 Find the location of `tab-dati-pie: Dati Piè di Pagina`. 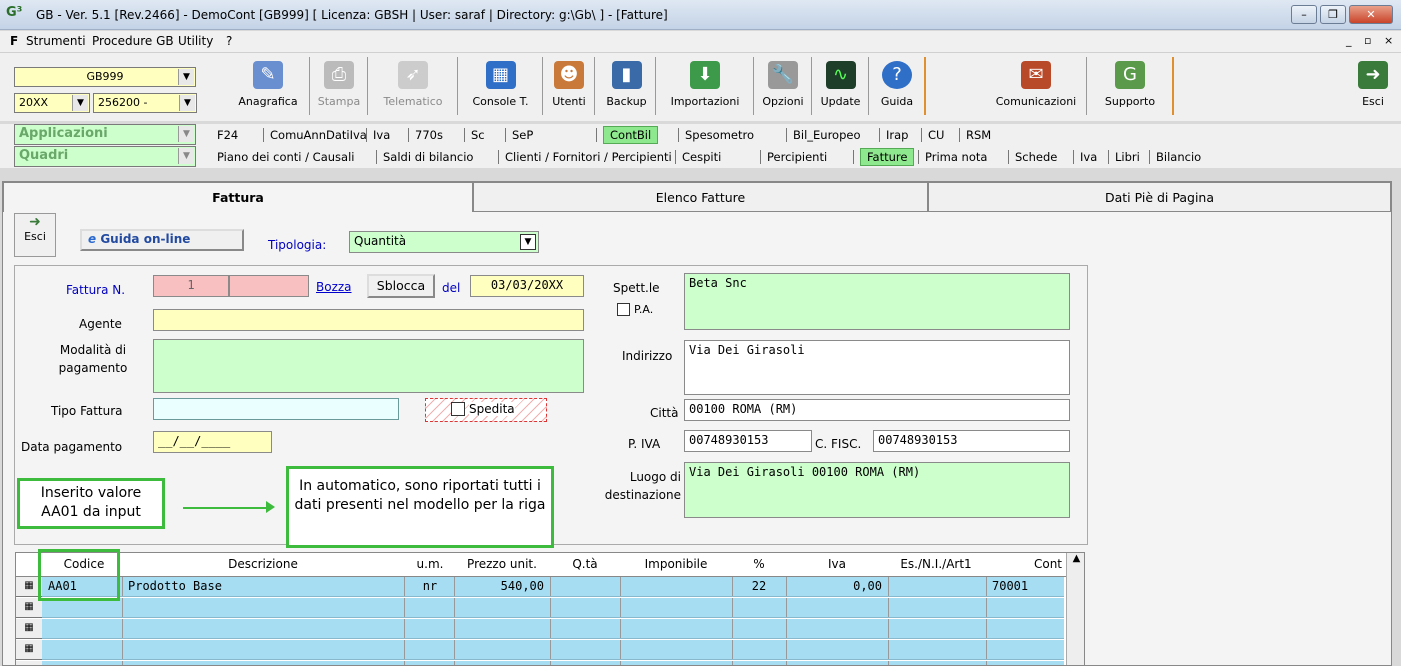

tab-dati-pie: Dati Piè di Pagina is located at coordinates (1159, 197).